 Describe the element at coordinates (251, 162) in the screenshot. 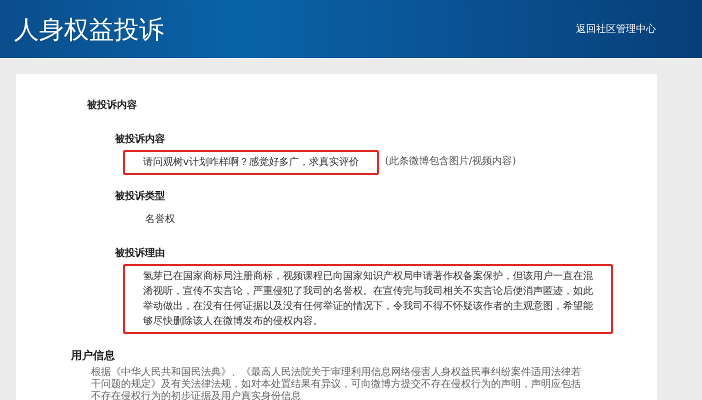

I see `field-value: 请问观树v计划咋样啊？感觉好多广，求真实评价` at that location.